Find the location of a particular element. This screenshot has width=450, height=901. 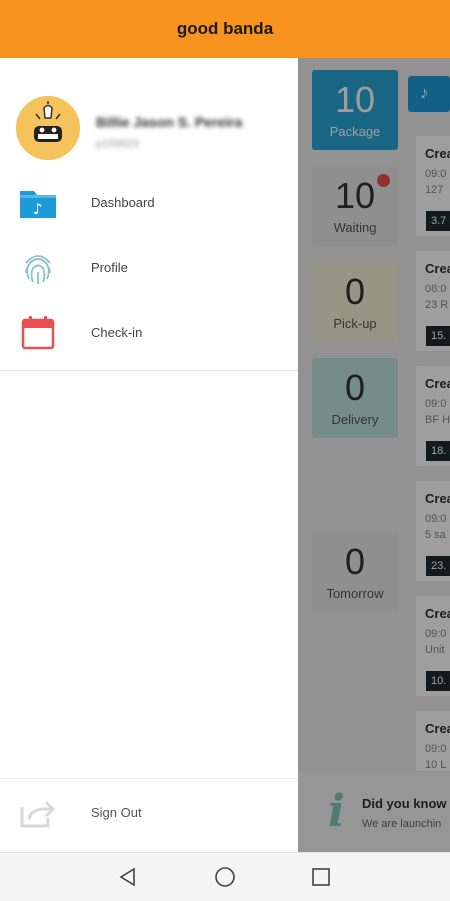

folder-music-icon: ♪ is located at coordinates (38, 203).